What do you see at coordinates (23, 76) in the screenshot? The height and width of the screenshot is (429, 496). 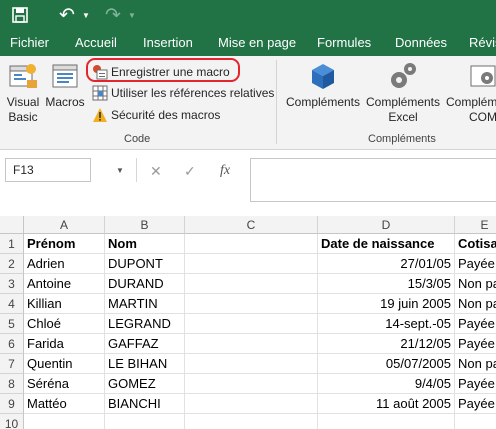 I see `visual-basic-icon` at bounding box center [23, 76].